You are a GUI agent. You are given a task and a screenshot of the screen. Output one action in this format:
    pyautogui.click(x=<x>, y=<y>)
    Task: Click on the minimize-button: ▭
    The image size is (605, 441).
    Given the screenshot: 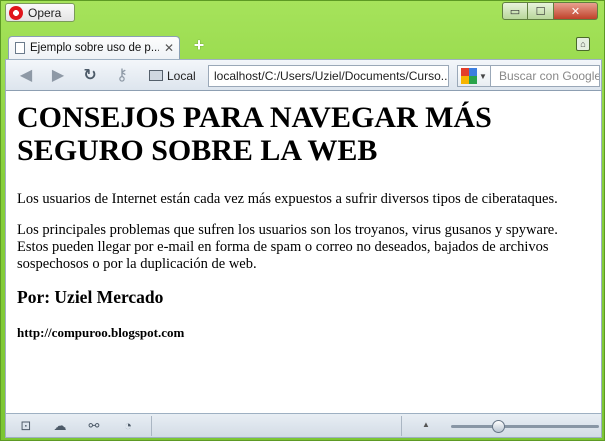 What is the action you would take?
    pyautogui.click(x=515, y=11)
    